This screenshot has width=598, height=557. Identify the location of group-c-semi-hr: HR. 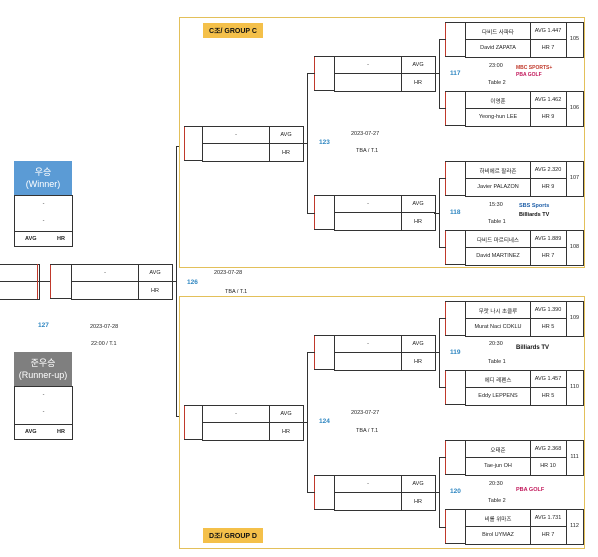
(286, 153).